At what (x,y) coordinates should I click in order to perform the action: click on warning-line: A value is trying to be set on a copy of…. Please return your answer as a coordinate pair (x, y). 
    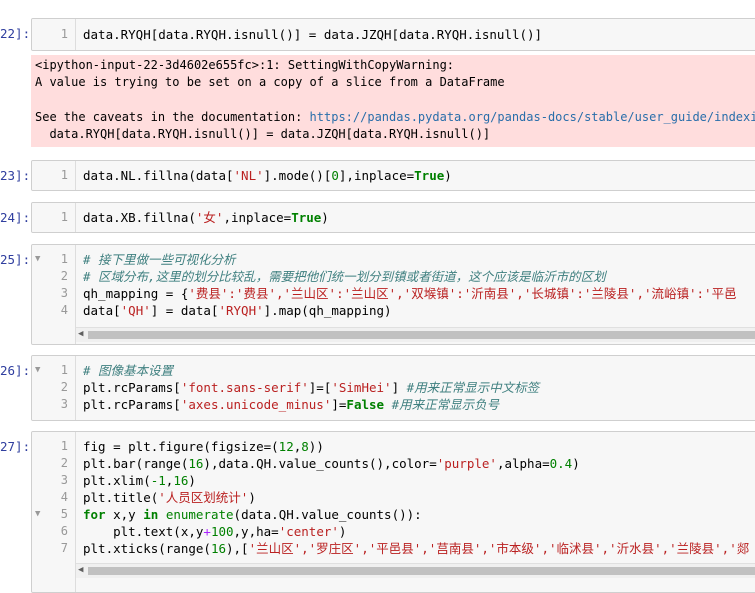
    Looking at the image, I should click on (270, 82).